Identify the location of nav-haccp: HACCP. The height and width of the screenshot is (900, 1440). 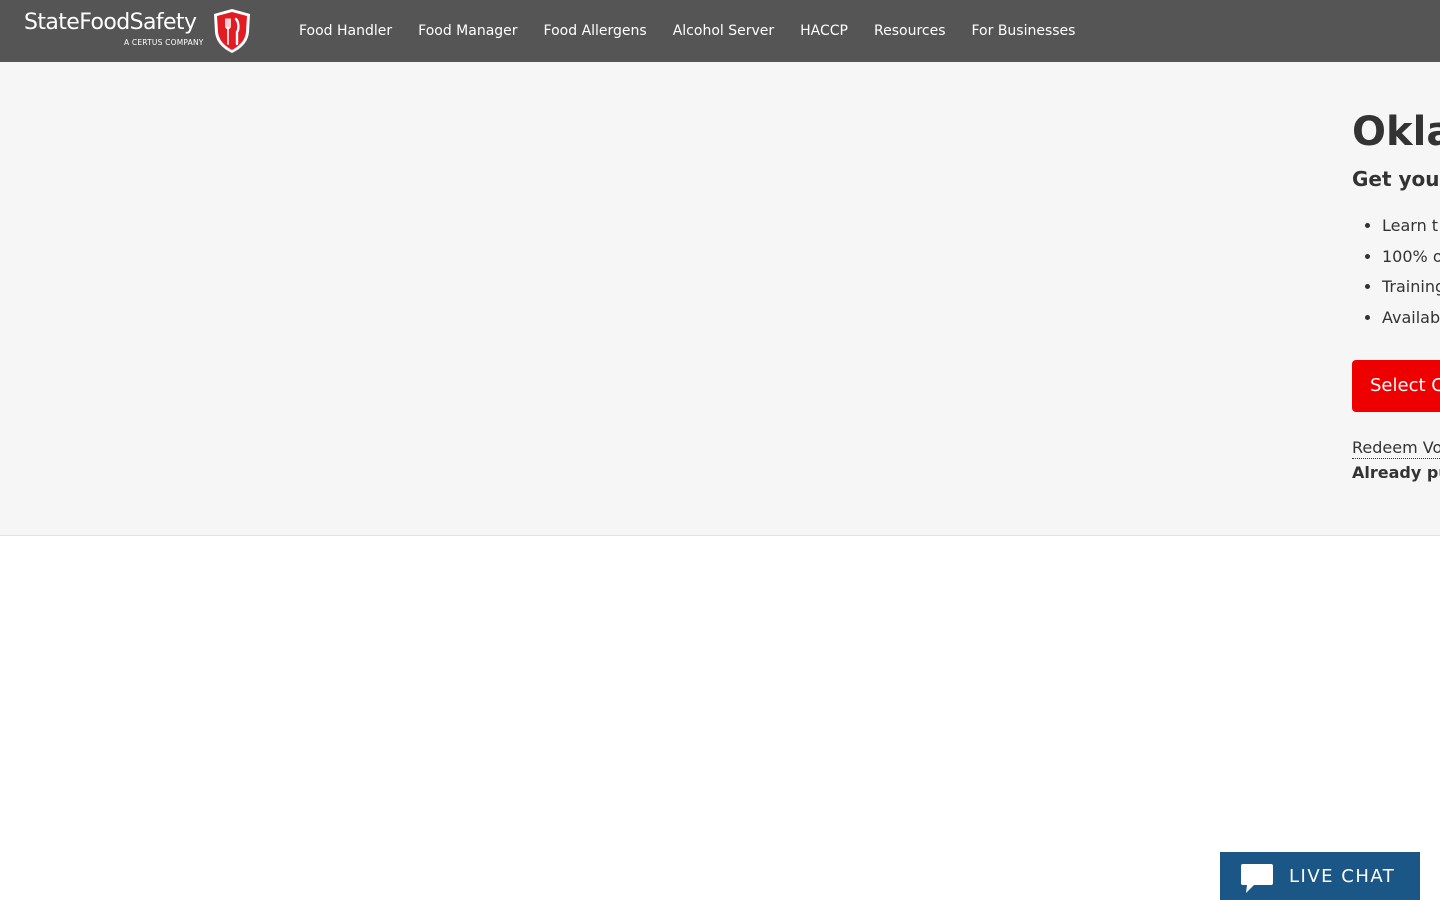
(824, 31).